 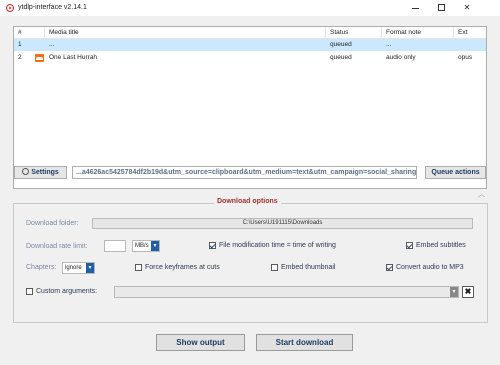 I want to click on custom-args-label: Custom arguments:, so click(x=67, y=291).